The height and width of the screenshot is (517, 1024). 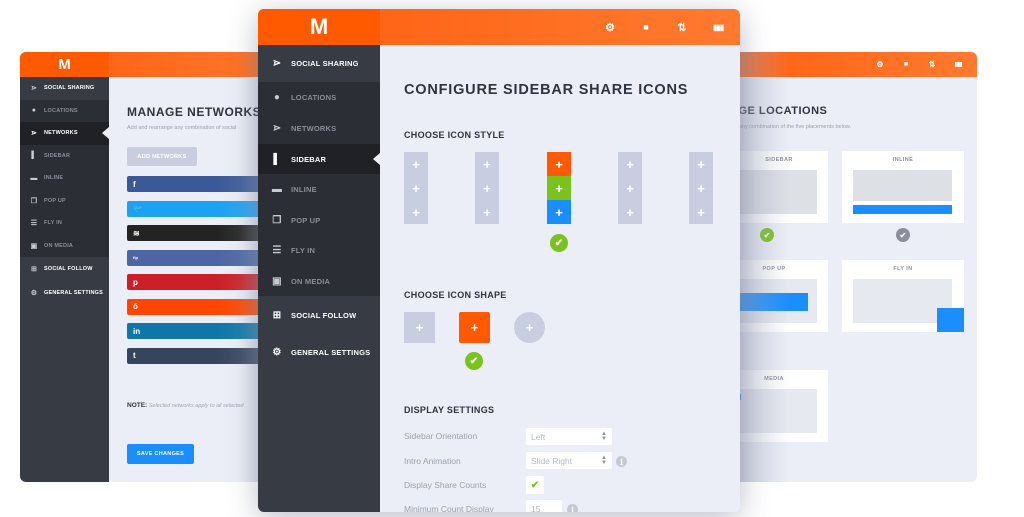 I want to click on inline-bar-preview, so click(x=902, y=209).